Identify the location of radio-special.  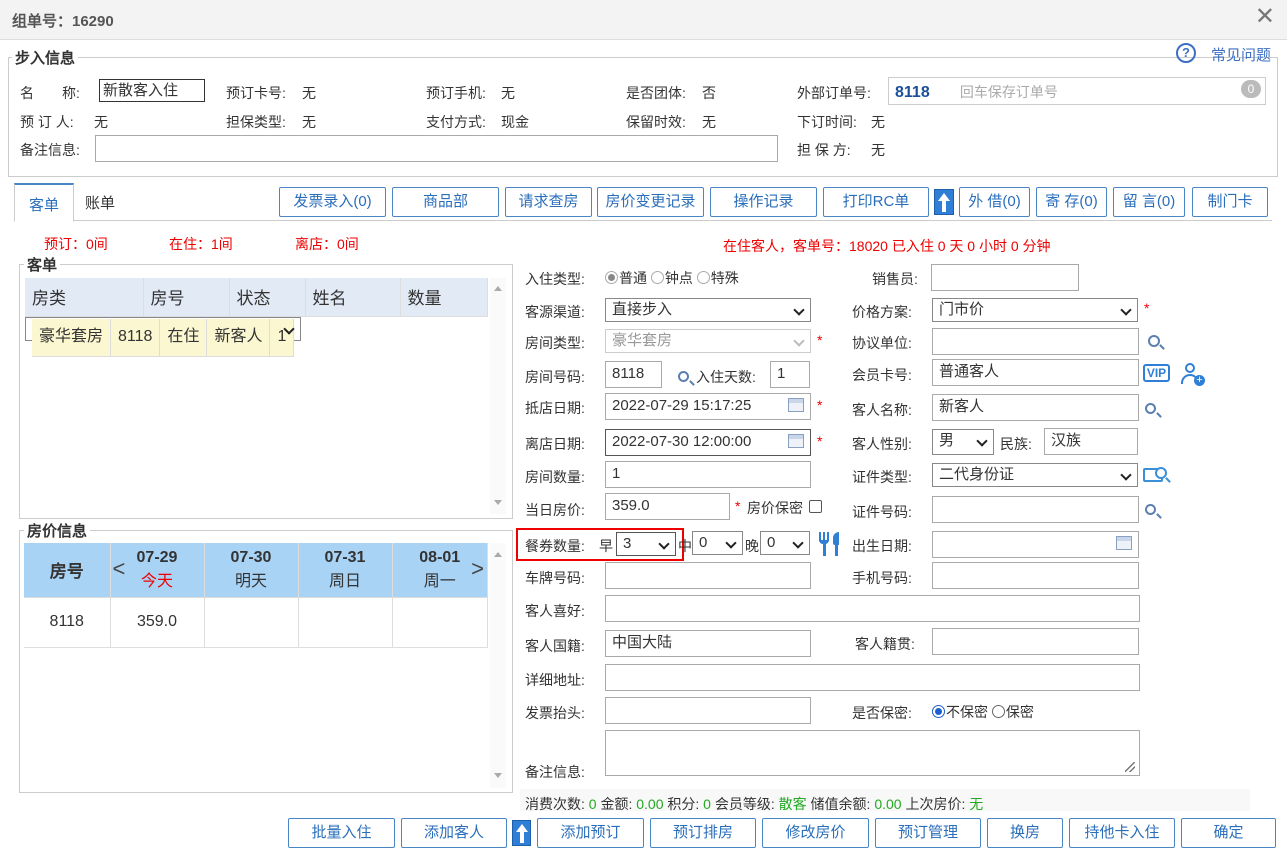
(703, 277).